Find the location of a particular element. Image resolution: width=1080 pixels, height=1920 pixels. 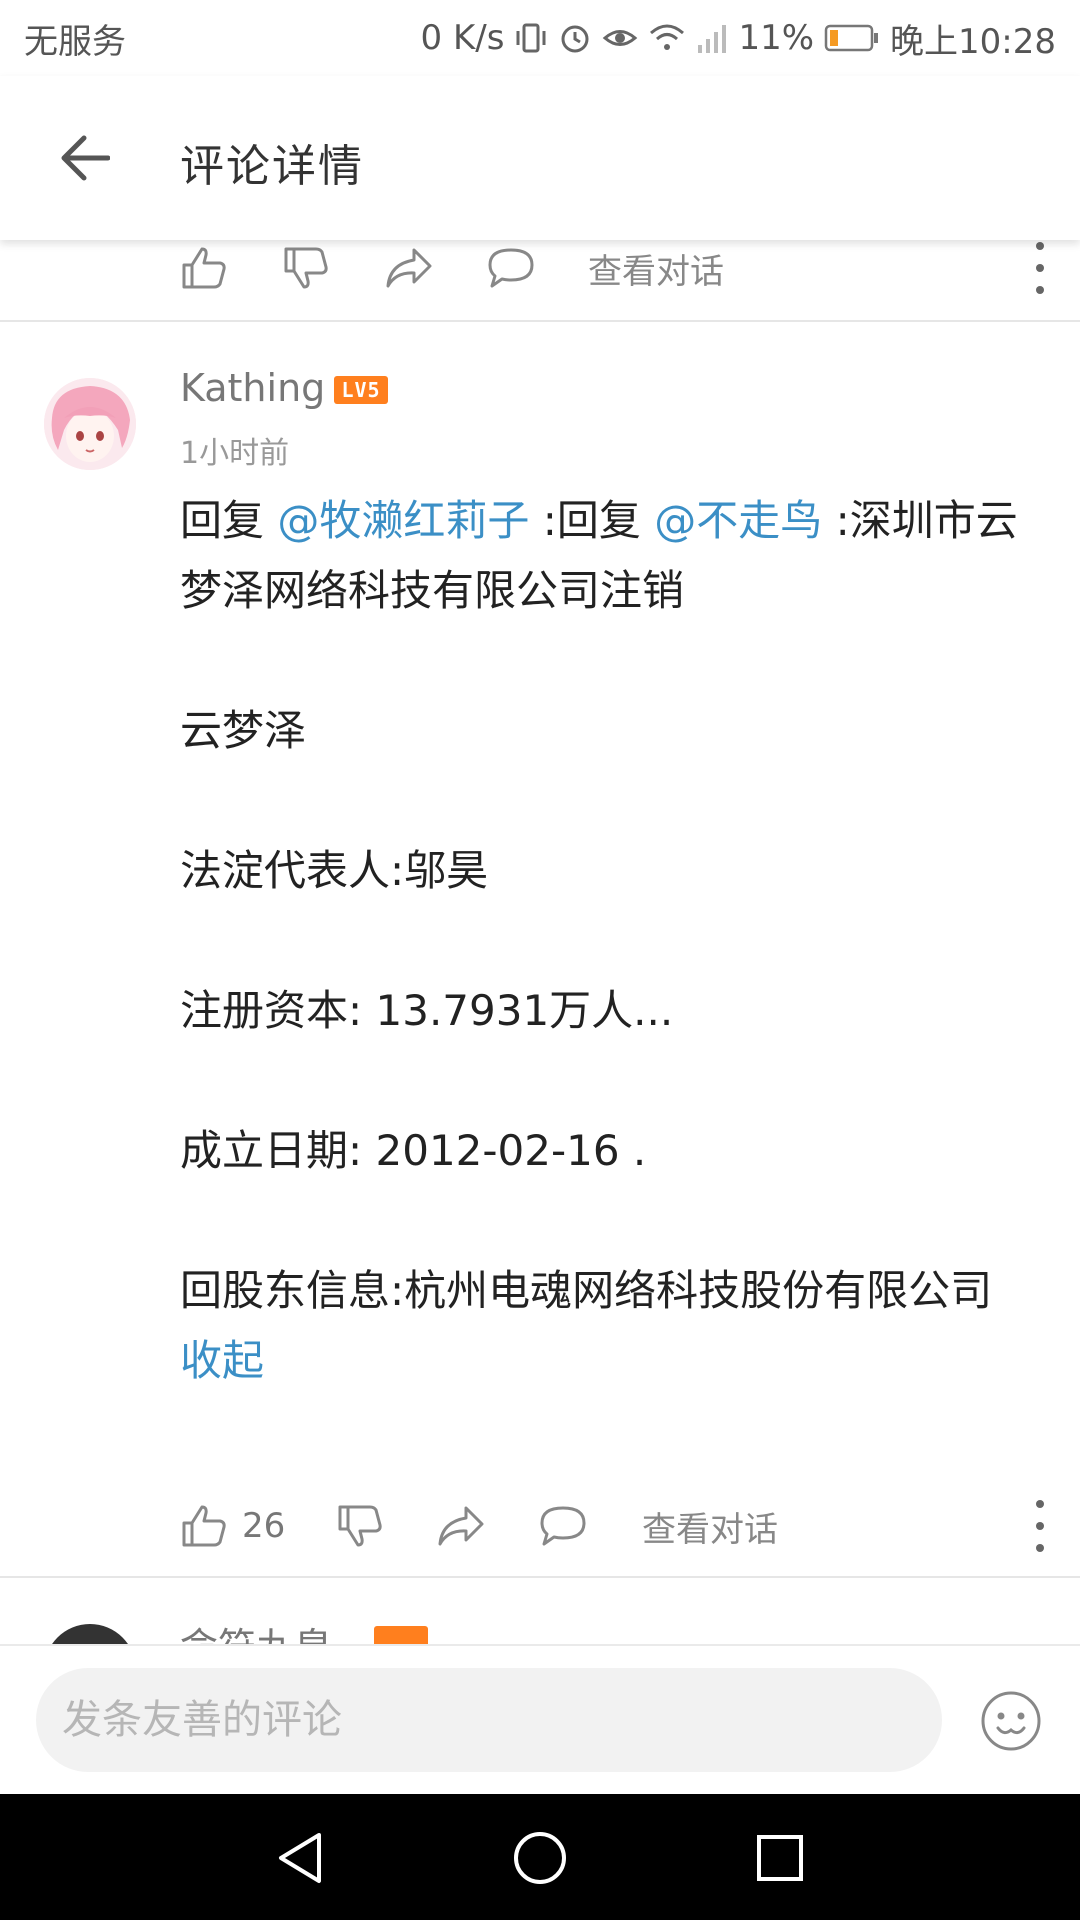

nav-recents-button is located at coordinates (780, 1858).